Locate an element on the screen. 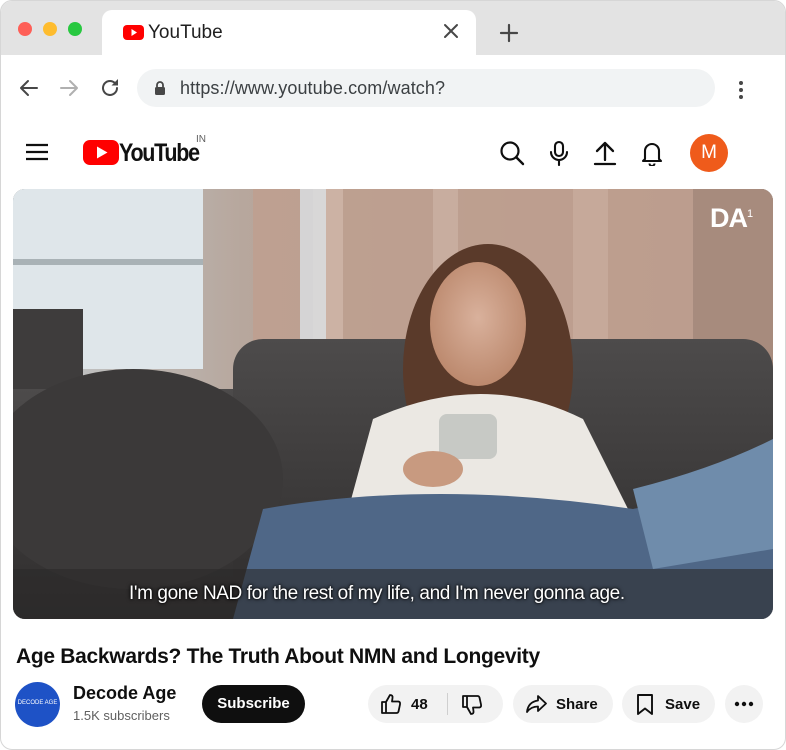 The image size is (786, 750). channel-avatar: DECODE AGE is located at coordinates (37, 704).